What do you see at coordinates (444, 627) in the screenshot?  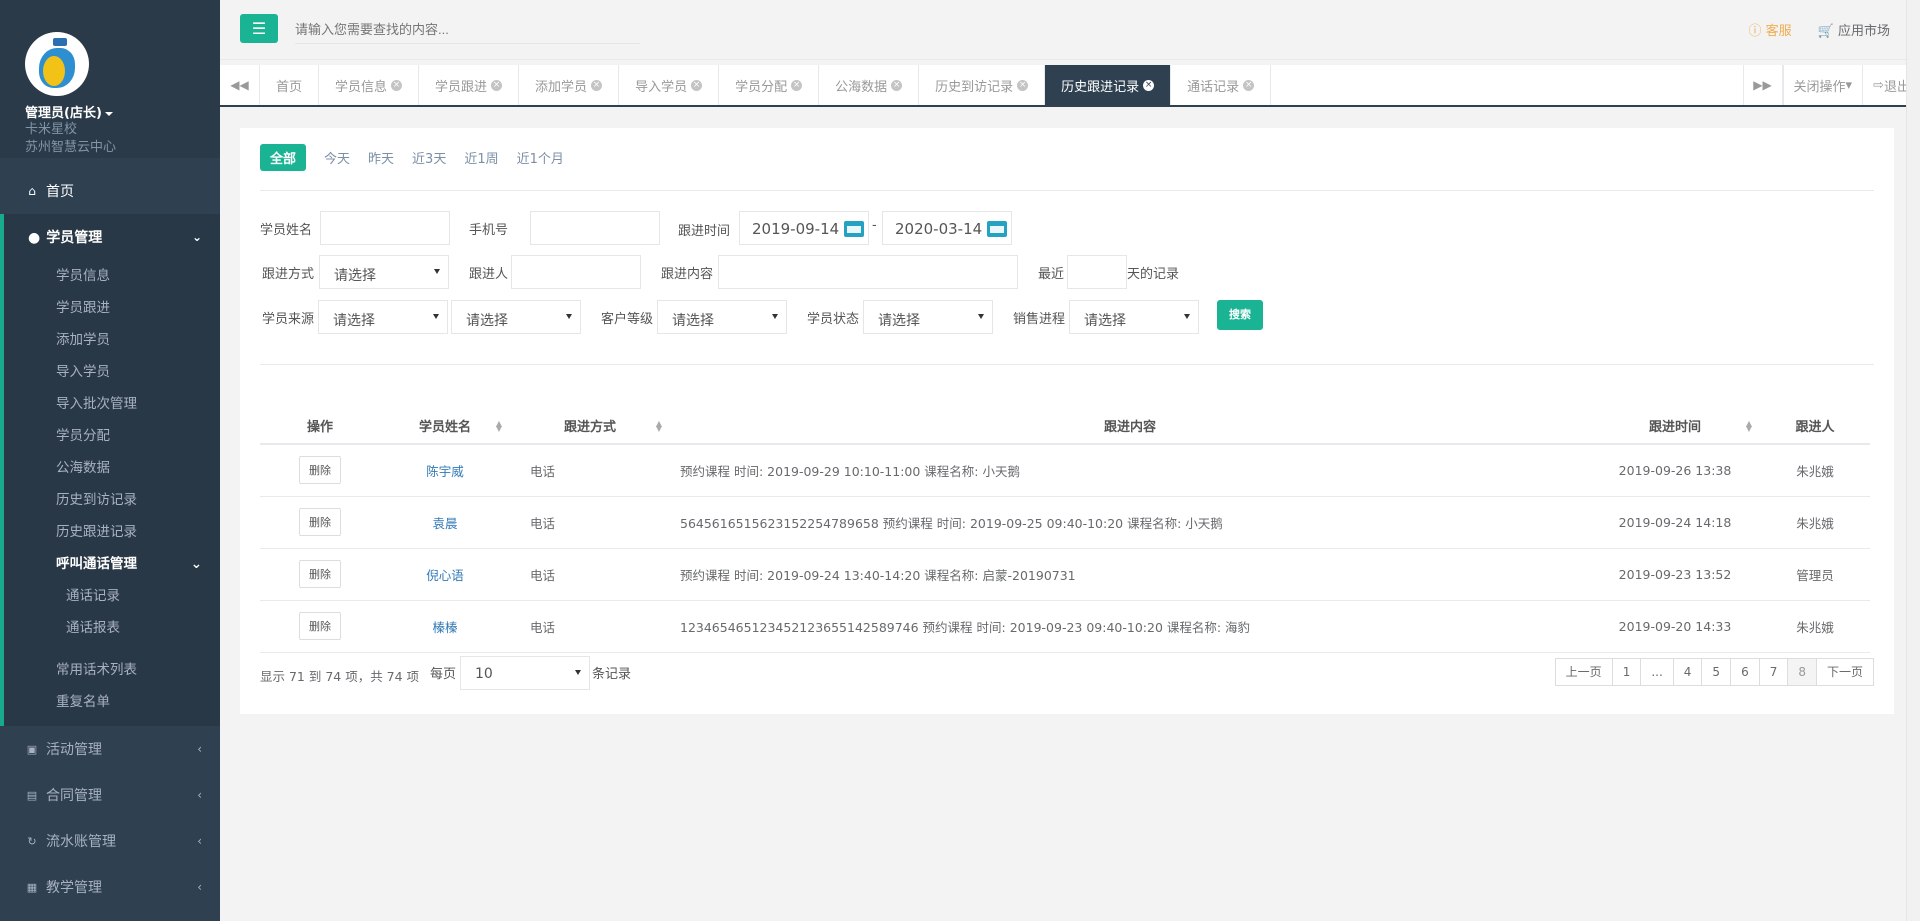 I see `student-name-link: 榛榛` at bounding box center [444, 627].